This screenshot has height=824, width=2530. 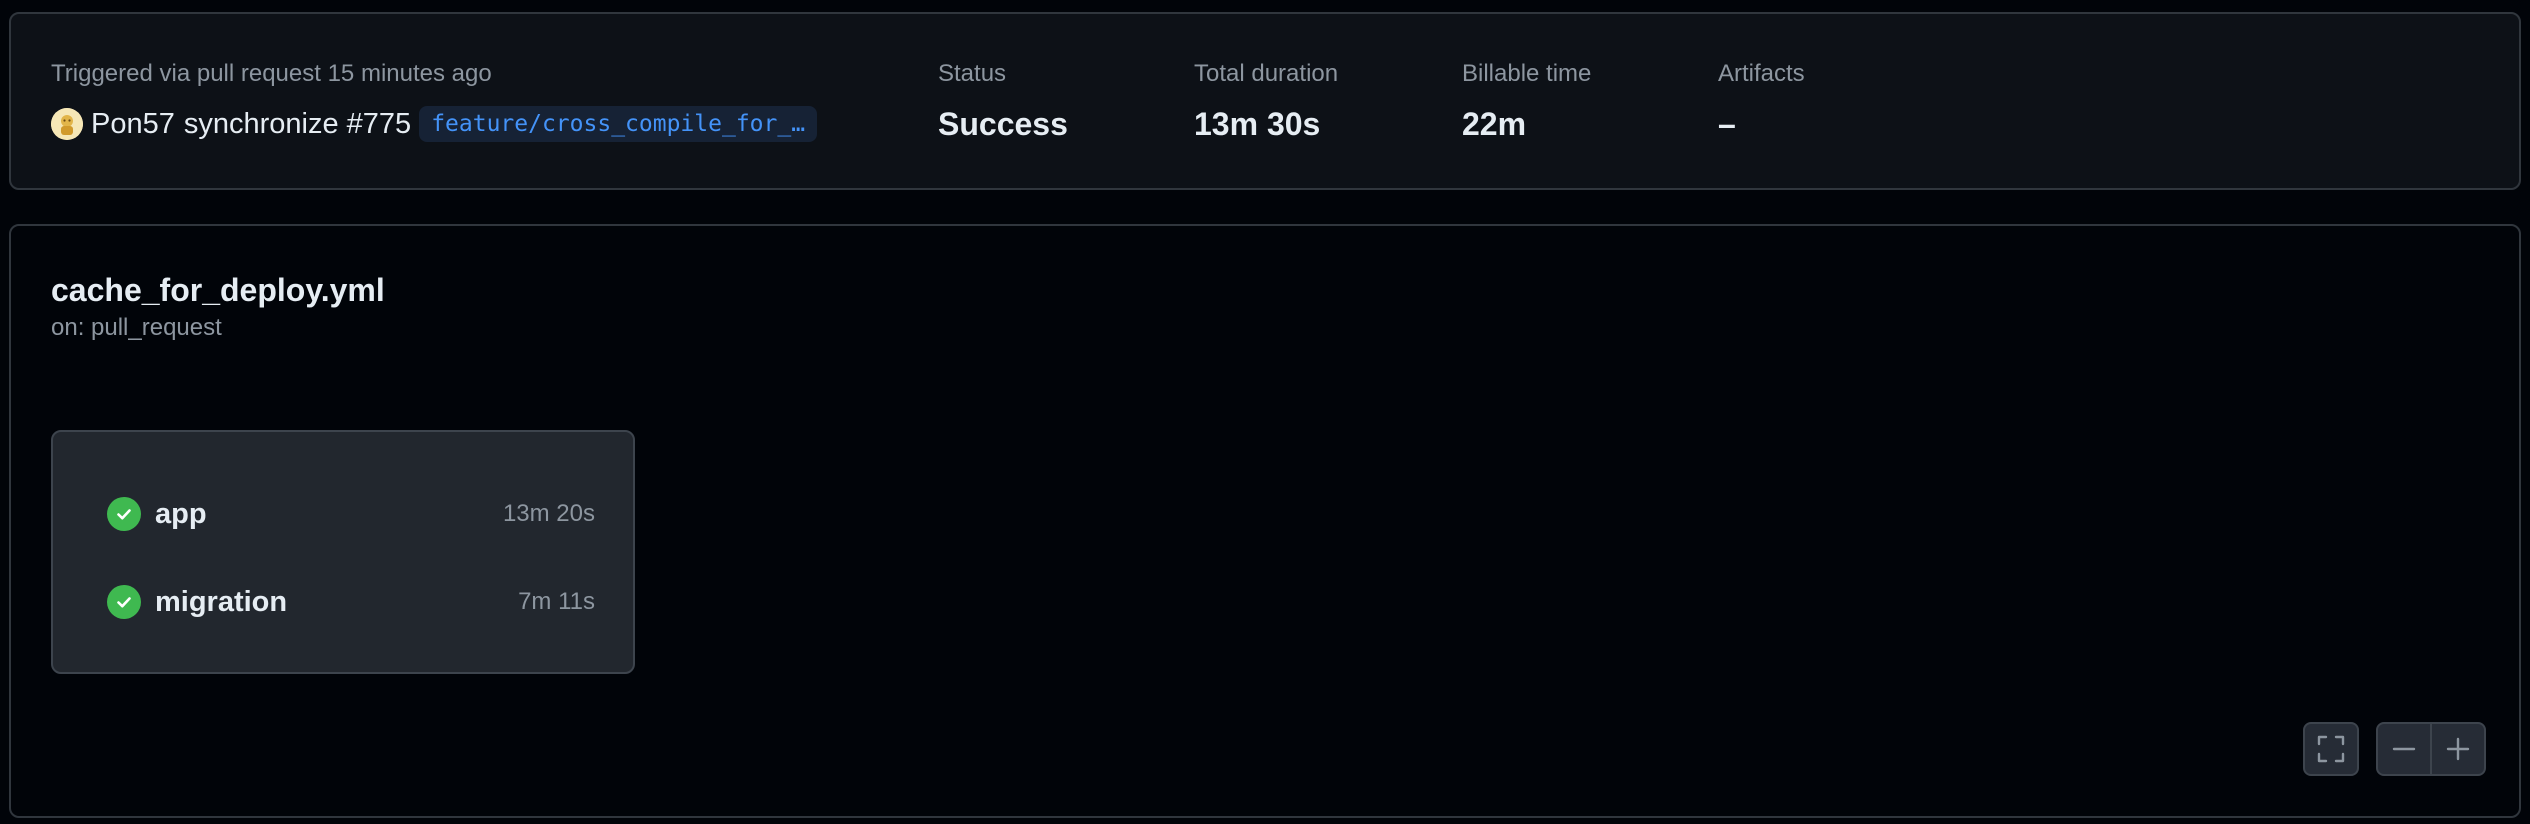 What do you see at coordinates (1761, 101) in the screenshot?
I see `artifacts-stat: Artifacts –` at bounding box center [1761, 101].